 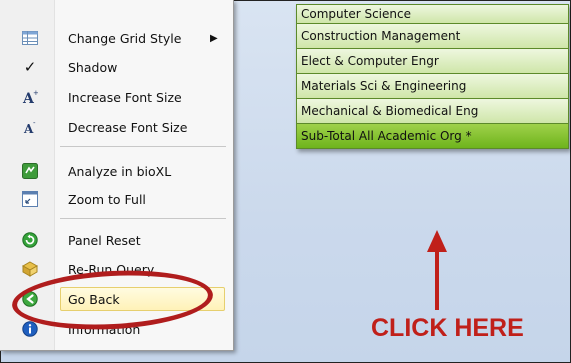 What do you see at coordinates (93, 67) in the screenshot?
I see `menu-item-label: Shadow` at bounding box center [93, 67].